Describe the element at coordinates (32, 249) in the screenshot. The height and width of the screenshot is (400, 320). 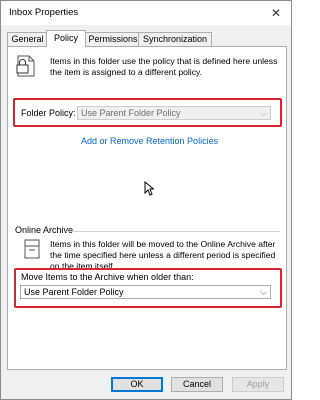
I see `archive-box-icon` at that location.